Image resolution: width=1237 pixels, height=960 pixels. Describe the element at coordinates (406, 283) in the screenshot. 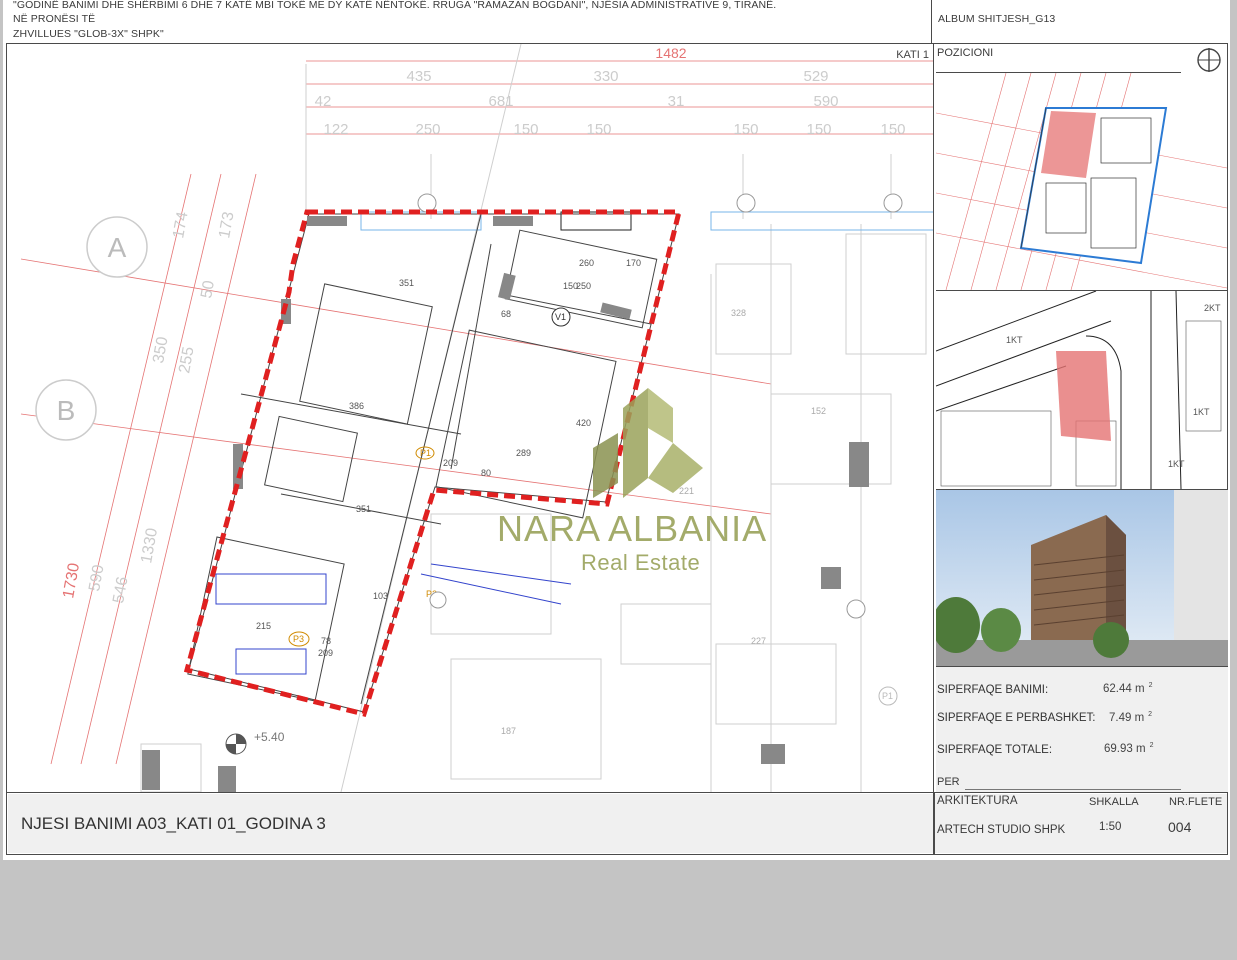

I see `room-dim-0: 351` at that location.